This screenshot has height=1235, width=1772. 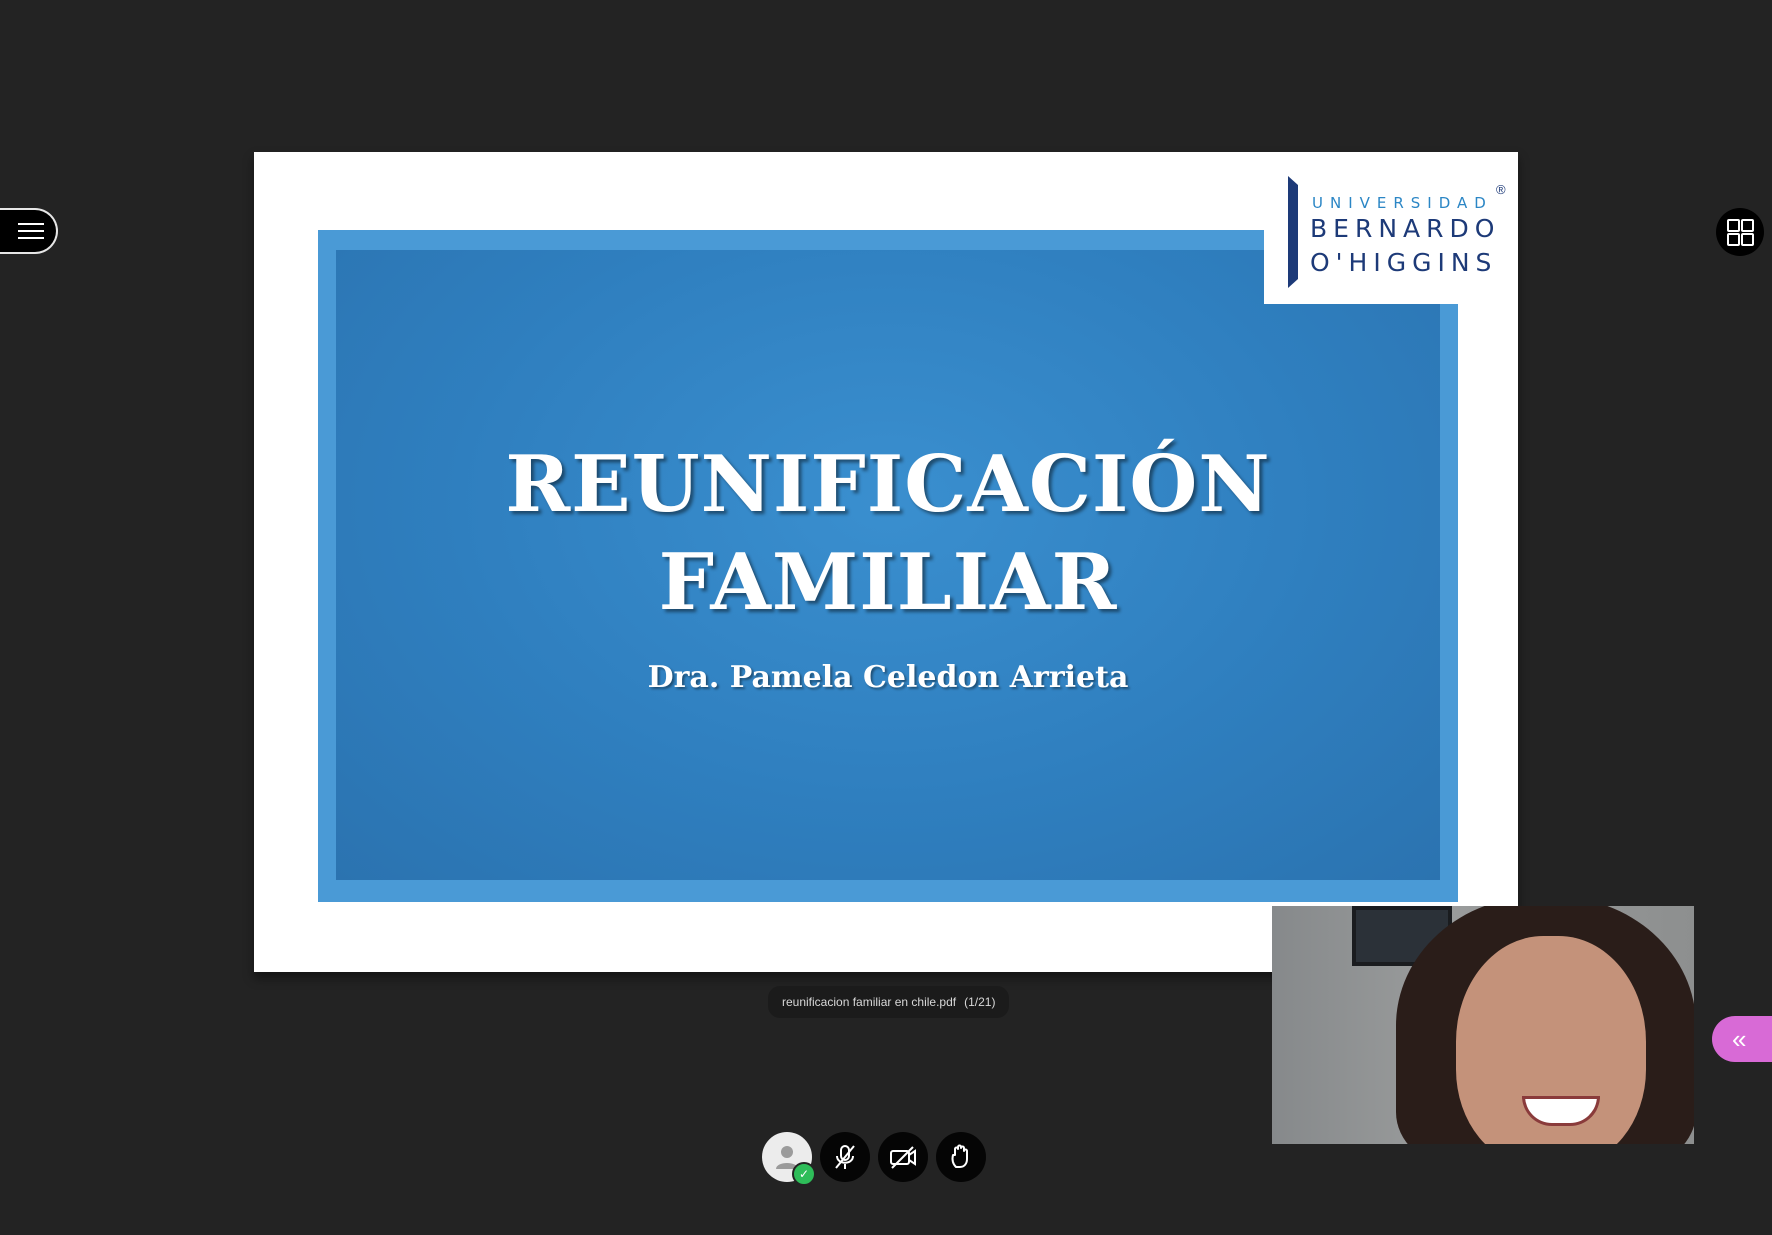 I want to click on camera-off-icon, so click(x=903, y=1157).